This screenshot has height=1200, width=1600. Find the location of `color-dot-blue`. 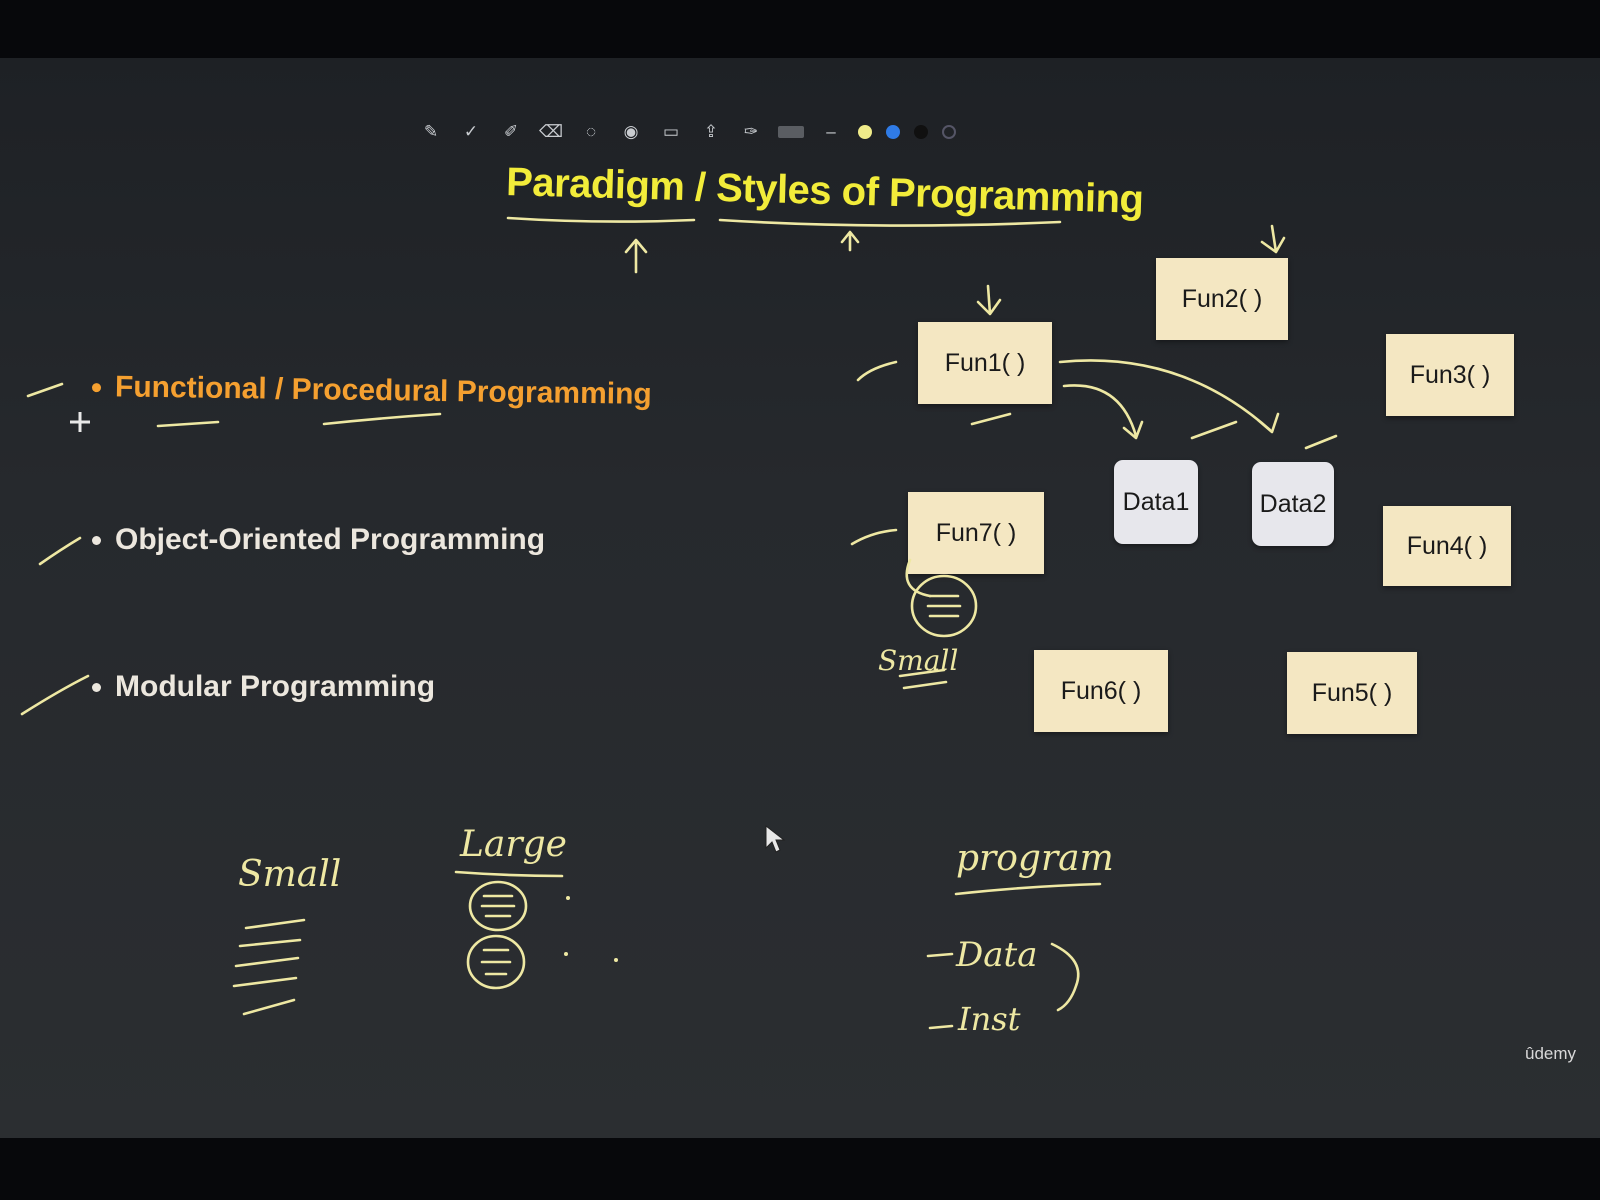

color-dot-blue is located at coordinates (893, 132).